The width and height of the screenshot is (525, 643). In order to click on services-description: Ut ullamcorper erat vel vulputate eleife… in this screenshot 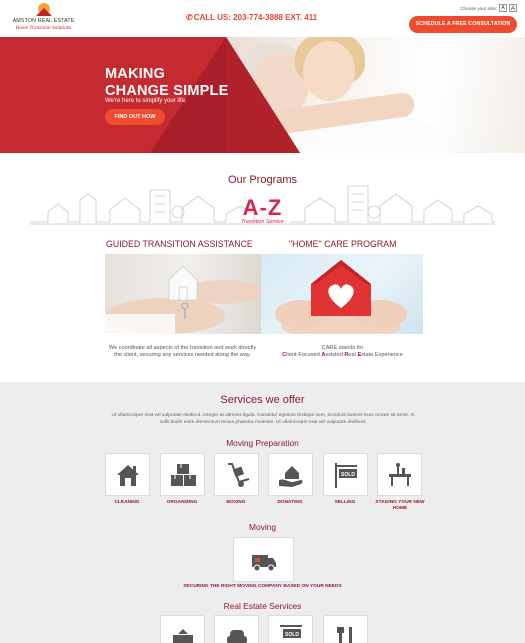, I will do `click(263, 419)`.